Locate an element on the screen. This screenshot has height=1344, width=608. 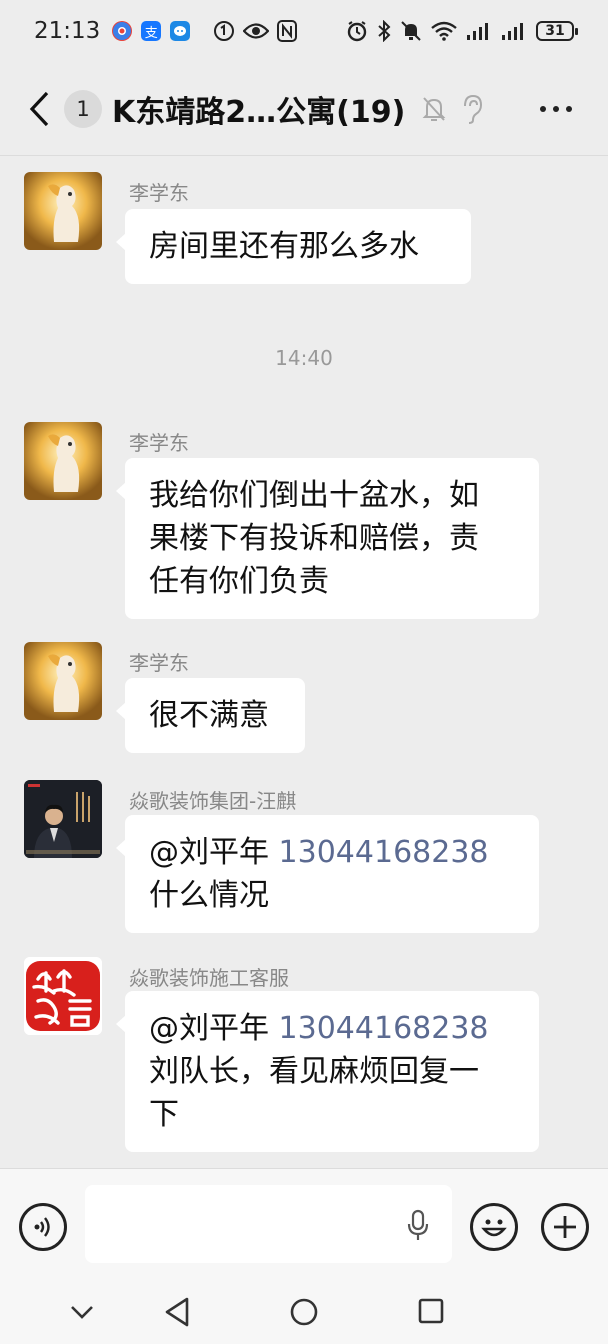
chevron-down-icon is located at coordinates (82, 1312).